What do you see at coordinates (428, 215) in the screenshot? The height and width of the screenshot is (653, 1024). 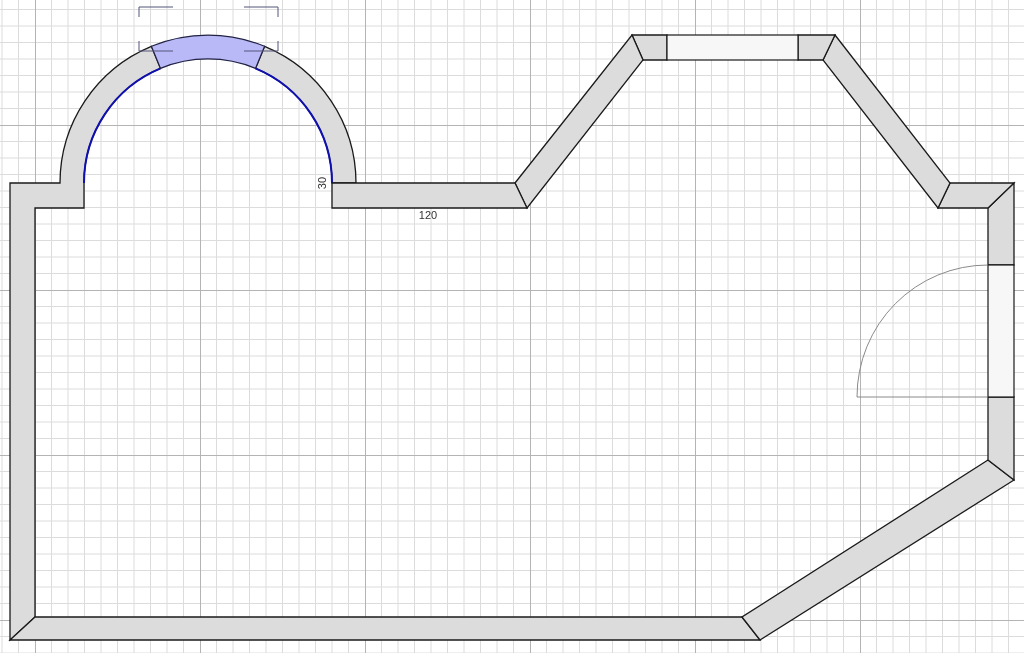 I see `dimension-label: 120` at bounding box center [428, 215].